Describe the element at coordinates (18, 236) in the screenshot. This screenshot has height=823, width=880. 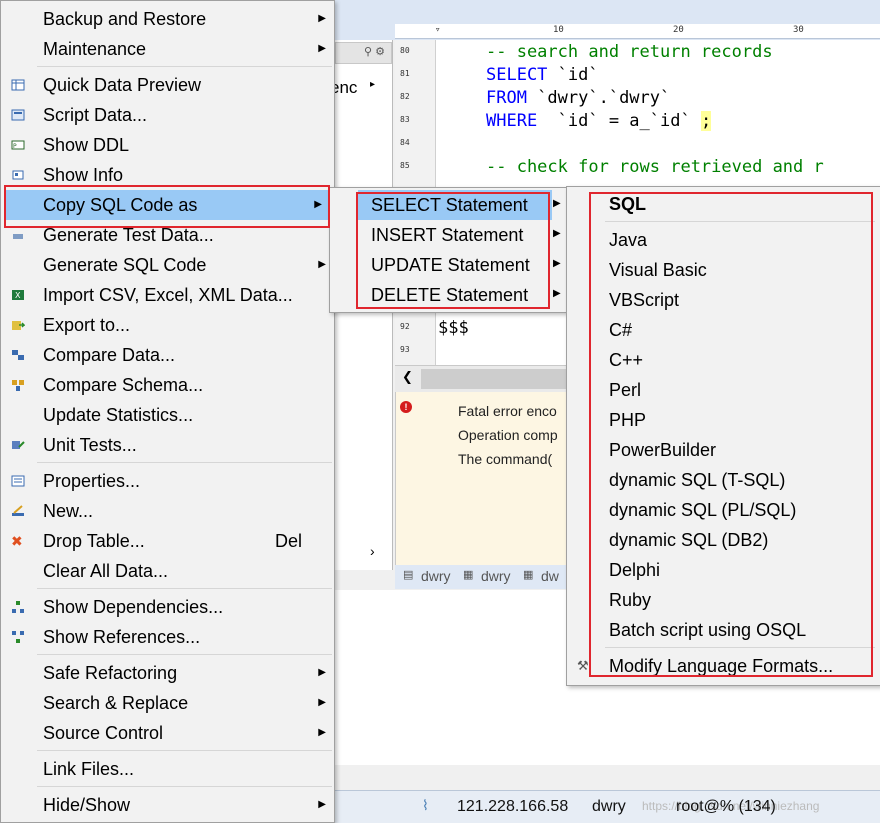
I see `testdata-icon` at that location.